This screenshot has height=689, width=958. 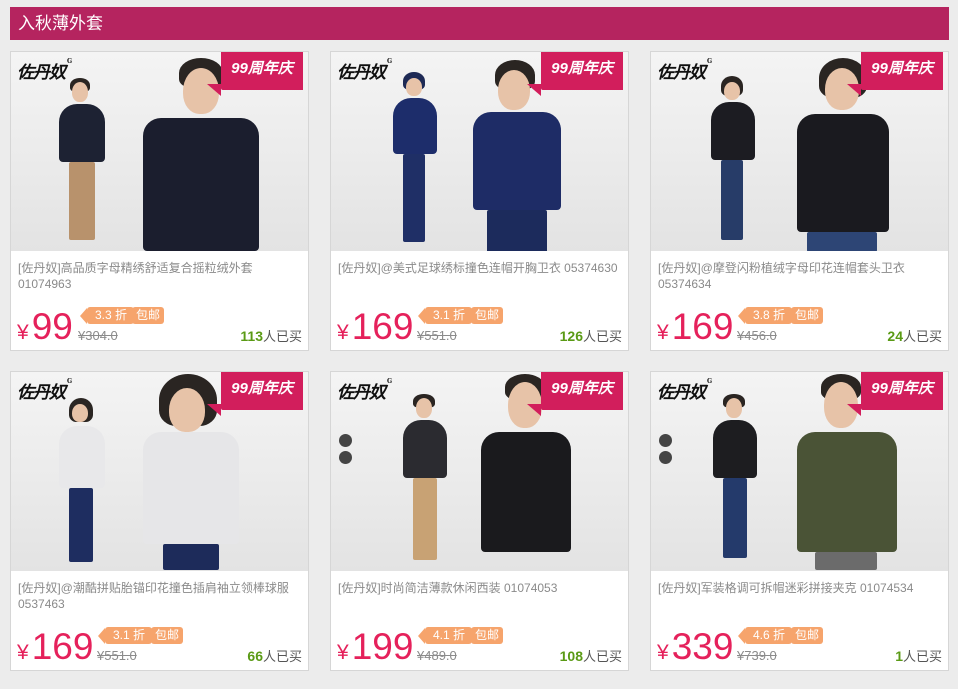 What do you see at coordinates (480, 268) in the screenshot?
I see `product-title: [佐丹奴]@美式足球绣标撞色连帽开胸卫衣 05374630` at bounding box center [480, 268].